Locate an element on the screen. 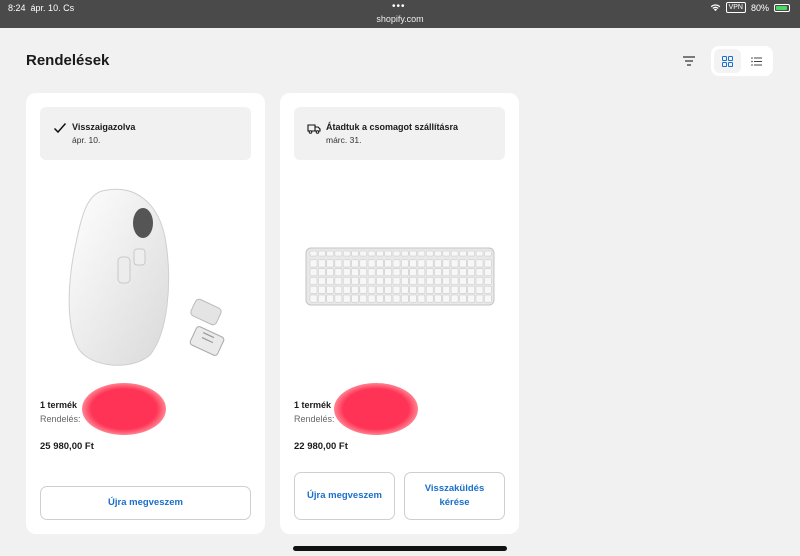 This screenshot has height=556, width=800. status-title: Átadtuk a csomagot szállításra is located at coordinates (392, 127).